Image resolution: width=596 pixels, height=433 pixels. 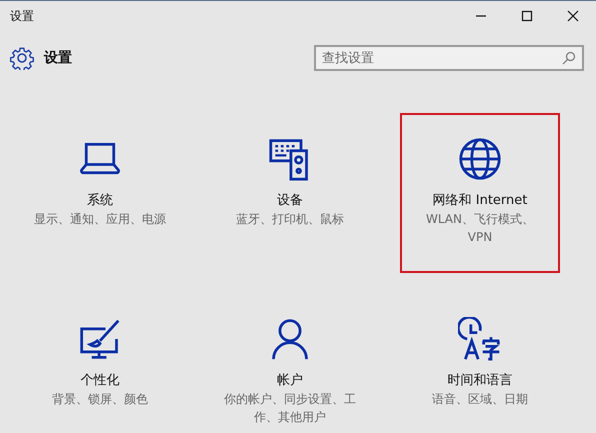 What do you see at coordinates (290, 380) in the screenshot?
I see `tile-title: 帐户` at bounding box center [290, 380].